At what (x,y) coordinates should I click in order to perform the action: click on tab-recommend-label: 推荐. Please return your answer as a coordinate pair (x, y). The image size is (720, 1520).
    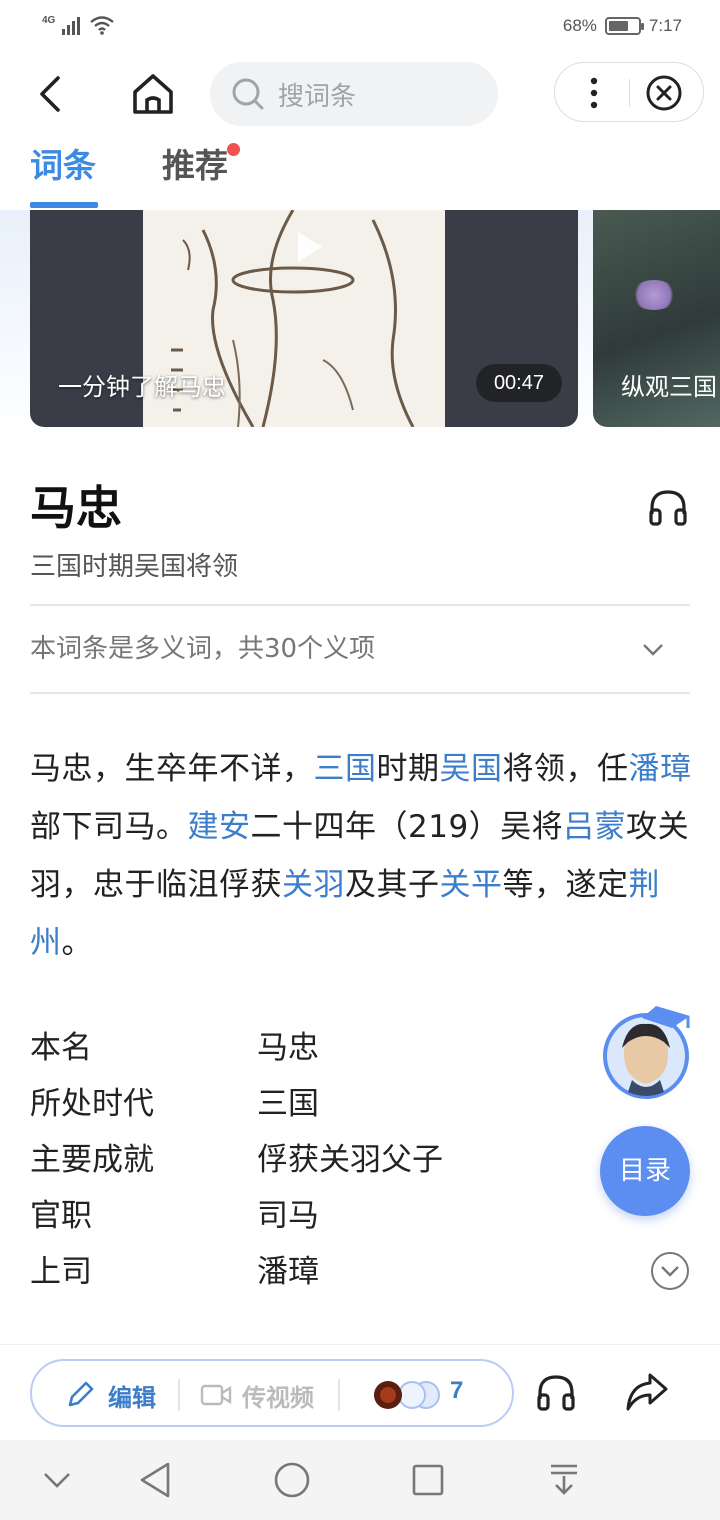
    Looking at the image, I should click on (195, 165).